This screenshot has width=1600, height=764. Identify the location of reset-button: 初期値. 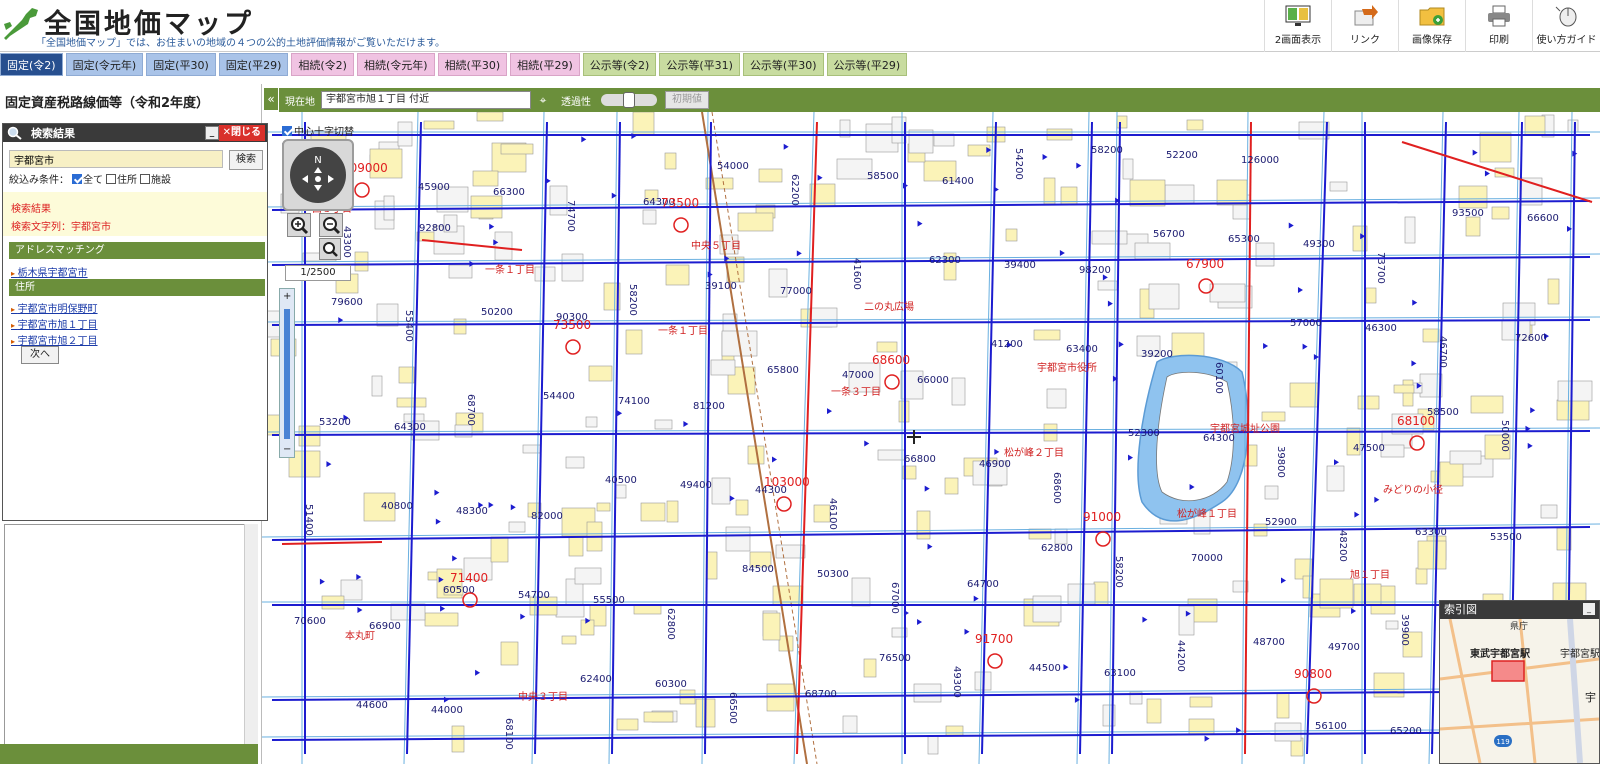
(687, 100).